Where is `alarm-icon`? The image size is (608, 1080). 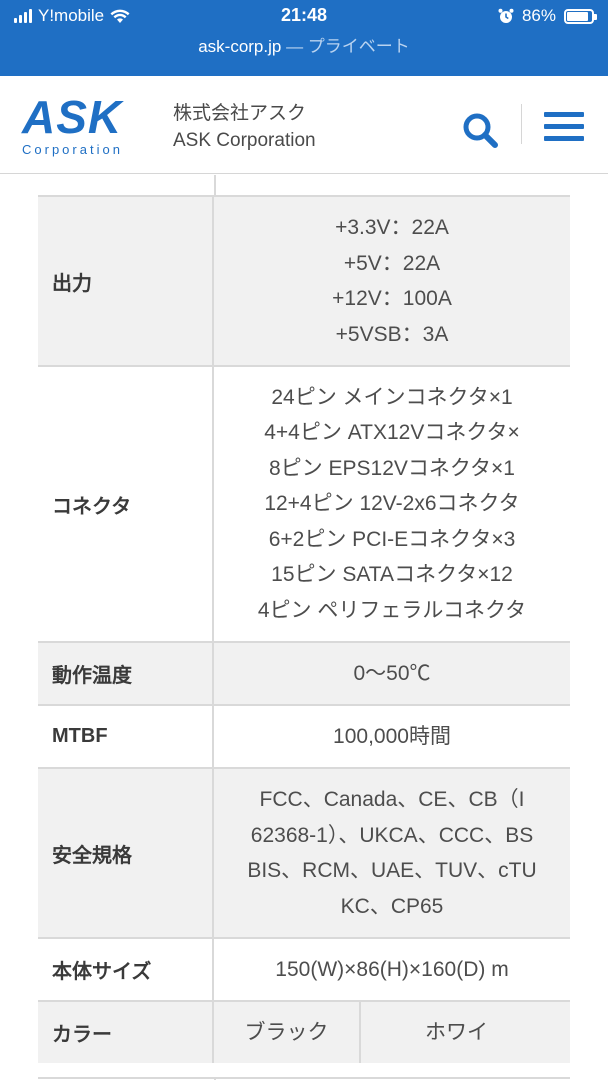
alarm-icon is located at coordinates (506, 15).